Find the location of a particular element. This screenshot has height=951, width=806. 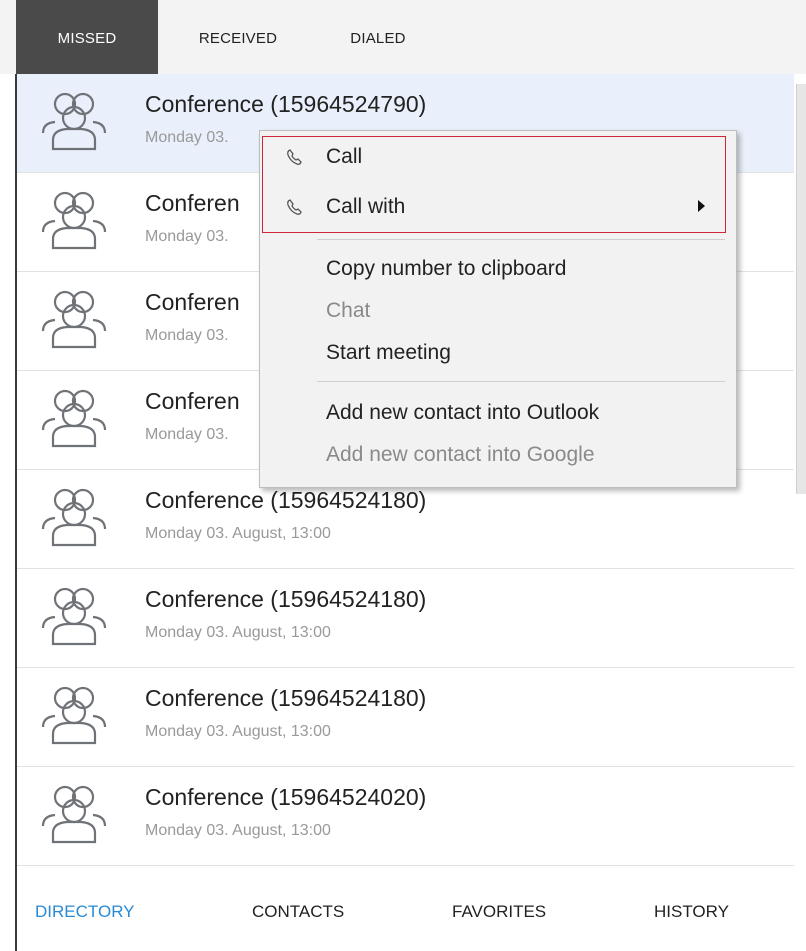

menu-item-label: Copy number to clipboard is located at coordinates (446, 268).